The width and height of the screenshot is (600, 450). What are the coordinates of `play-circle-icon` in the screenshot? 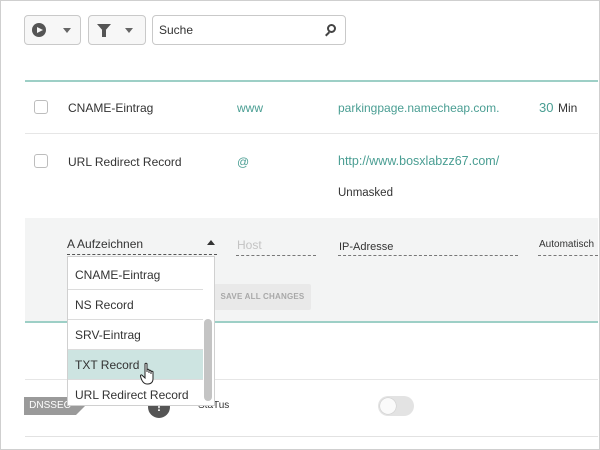 It's located at (39, 30).